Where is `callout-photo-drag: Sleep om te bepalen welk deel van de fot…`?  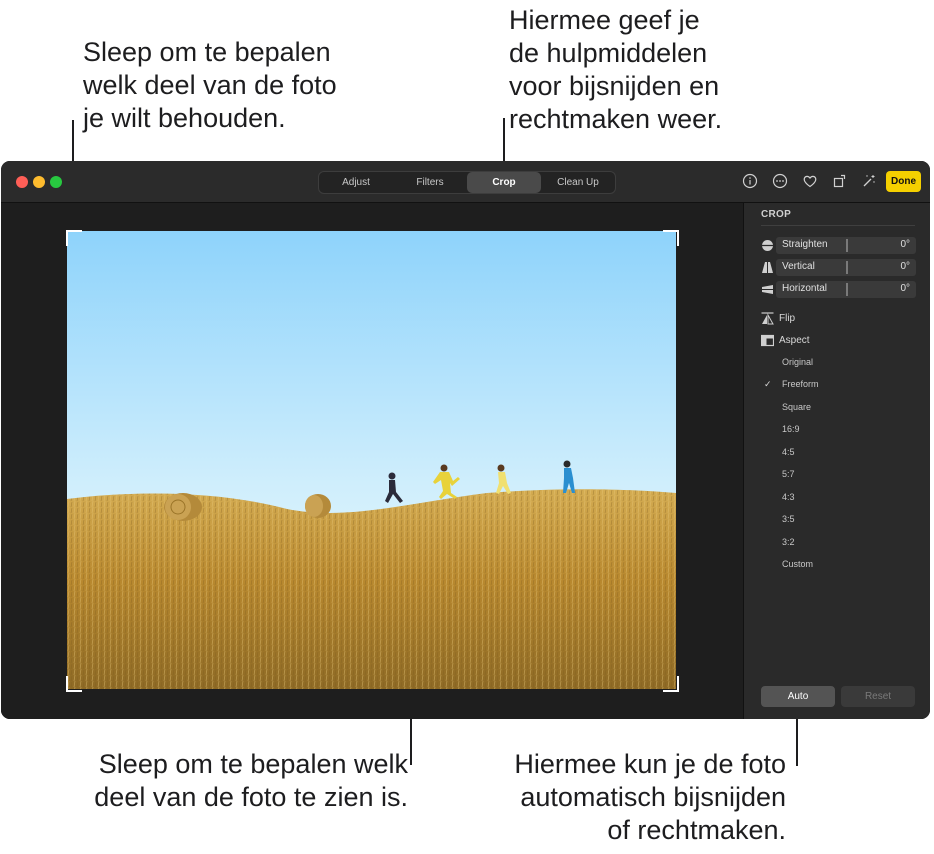
callout-photo-drag: Sleep om te bepalen welk deel van de fot… is located at coordinates (251, 780).